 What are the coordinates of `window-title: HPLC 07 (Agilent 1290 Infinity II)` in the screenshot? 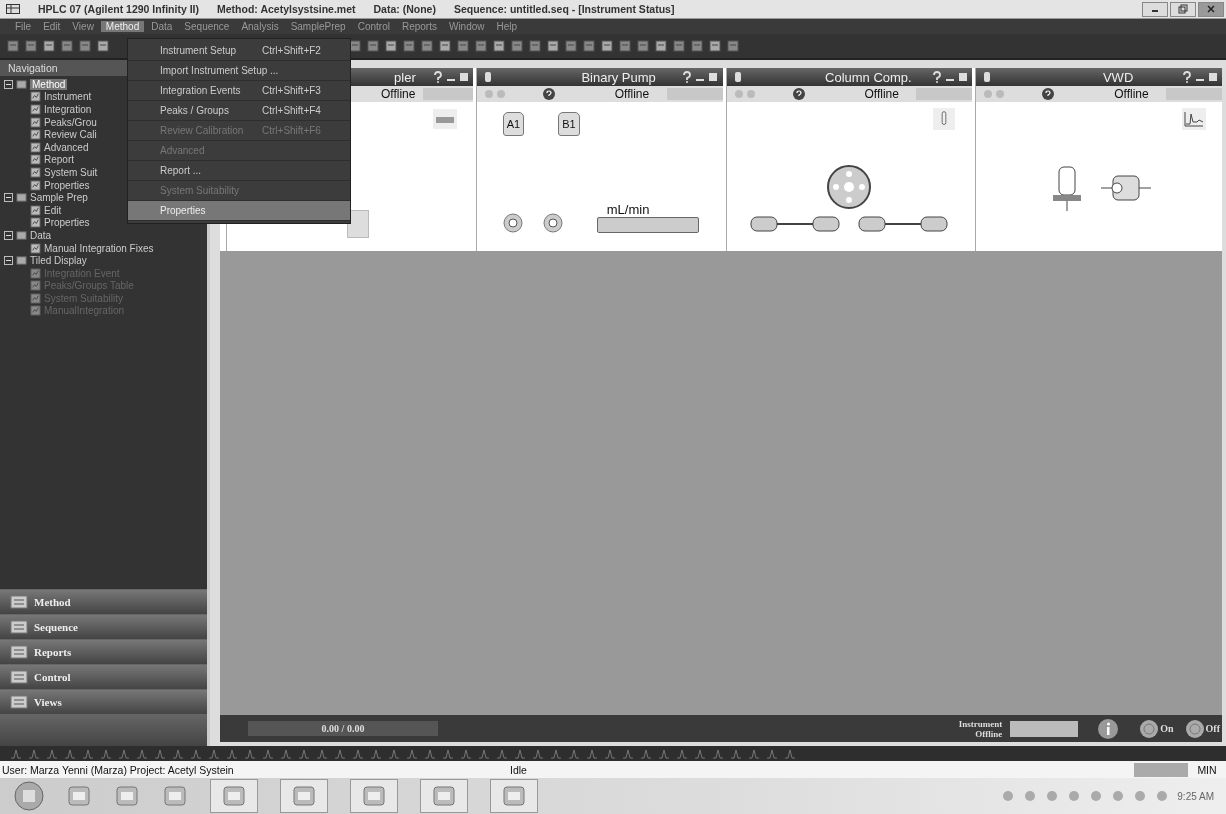 It's located at (119, 9).